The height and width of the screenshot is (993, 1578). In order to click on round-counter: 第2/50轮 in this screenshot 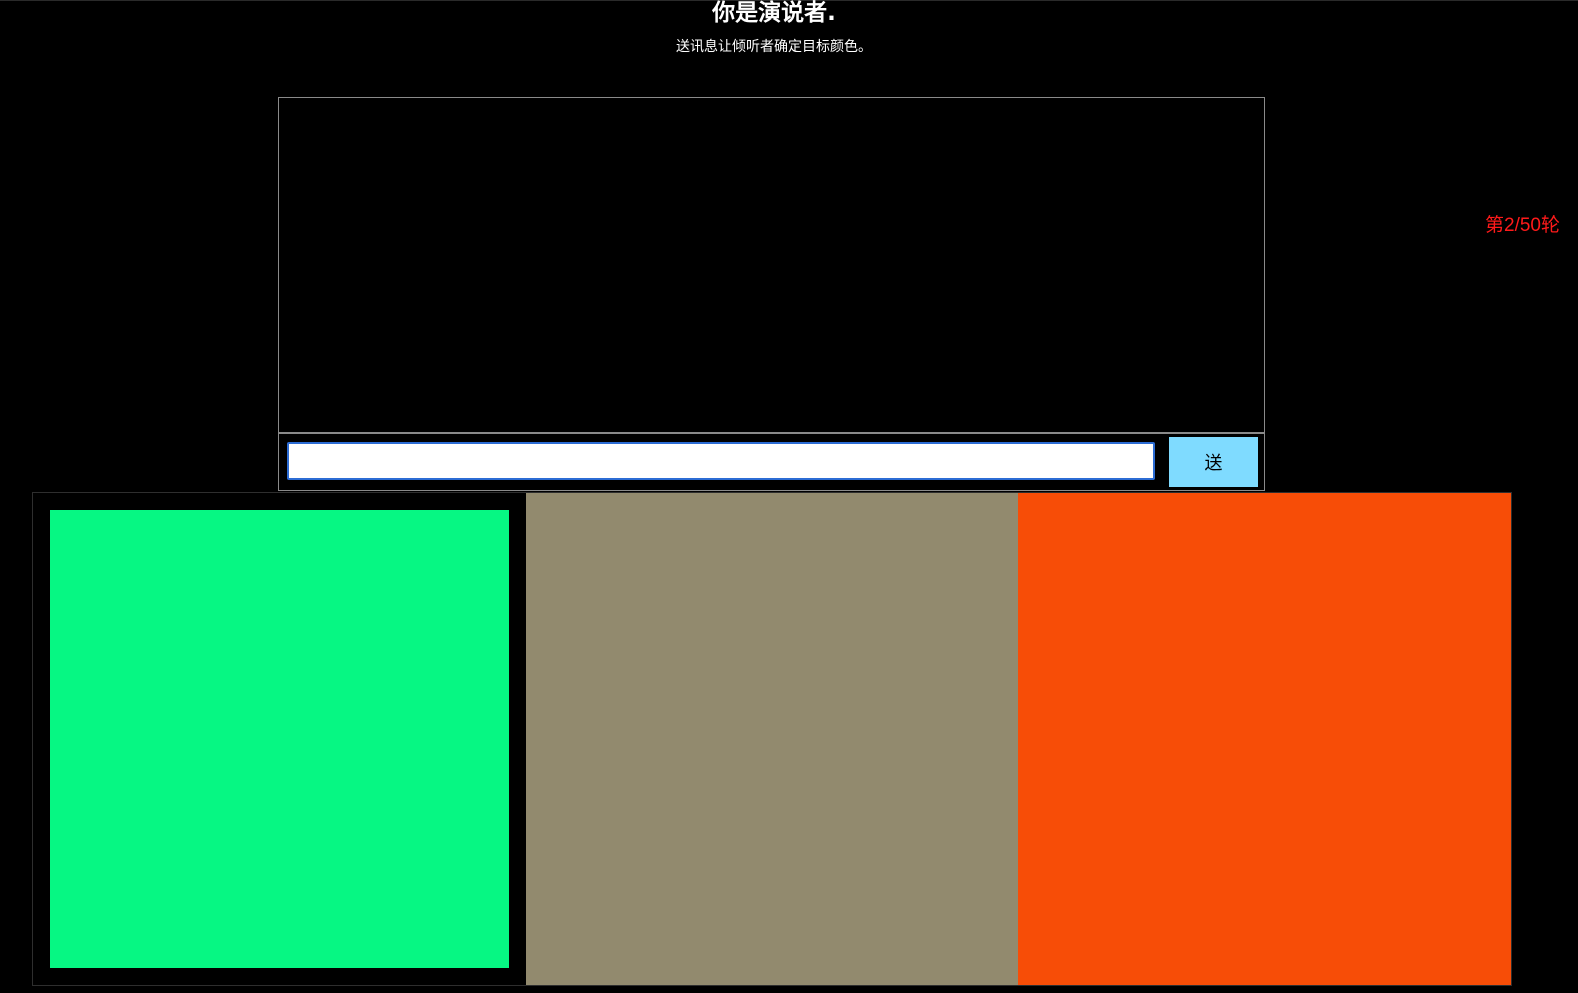, I will do `click(1522, 225)`.